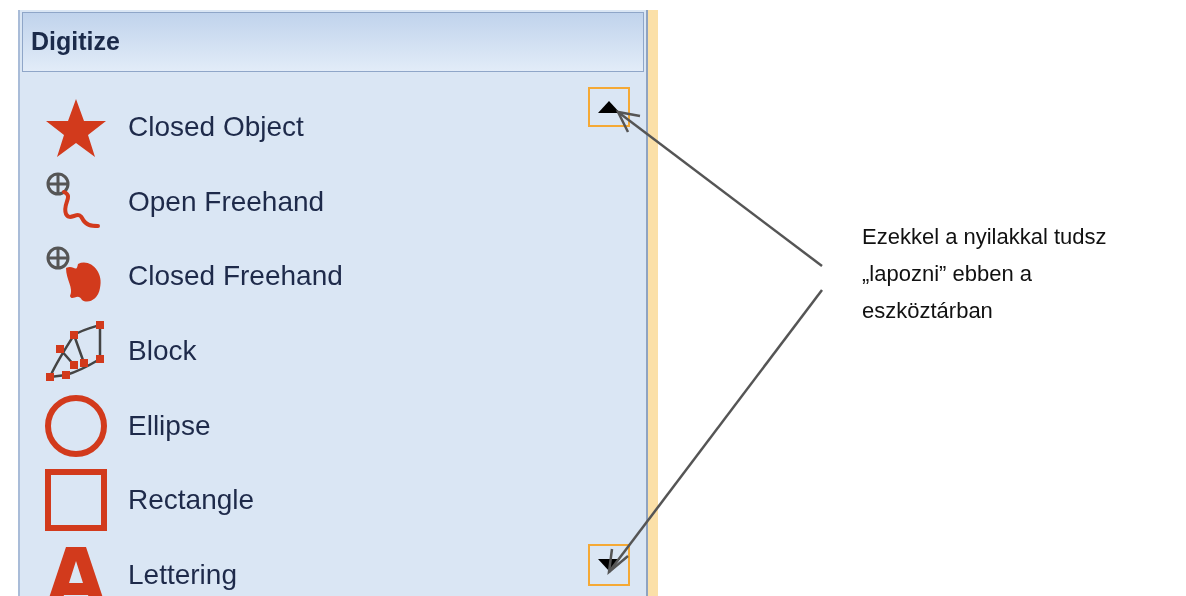  I want to click on square-icon, so click(76, 500).